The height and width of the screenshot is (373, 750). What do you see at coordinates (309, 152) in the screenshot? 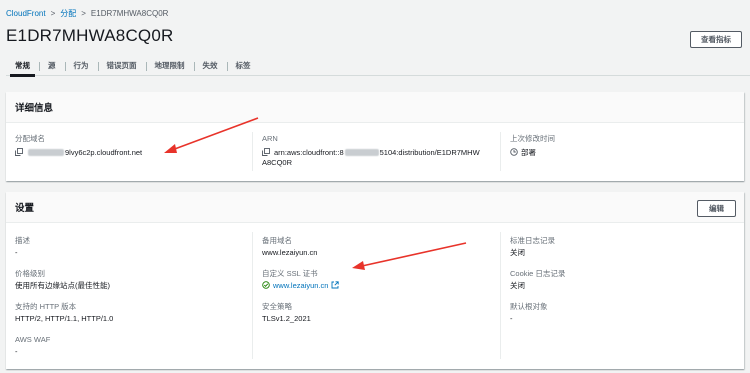
I see `arn-prefix: arn:aws:cloudfront::8` at bounding box center [309, 152].